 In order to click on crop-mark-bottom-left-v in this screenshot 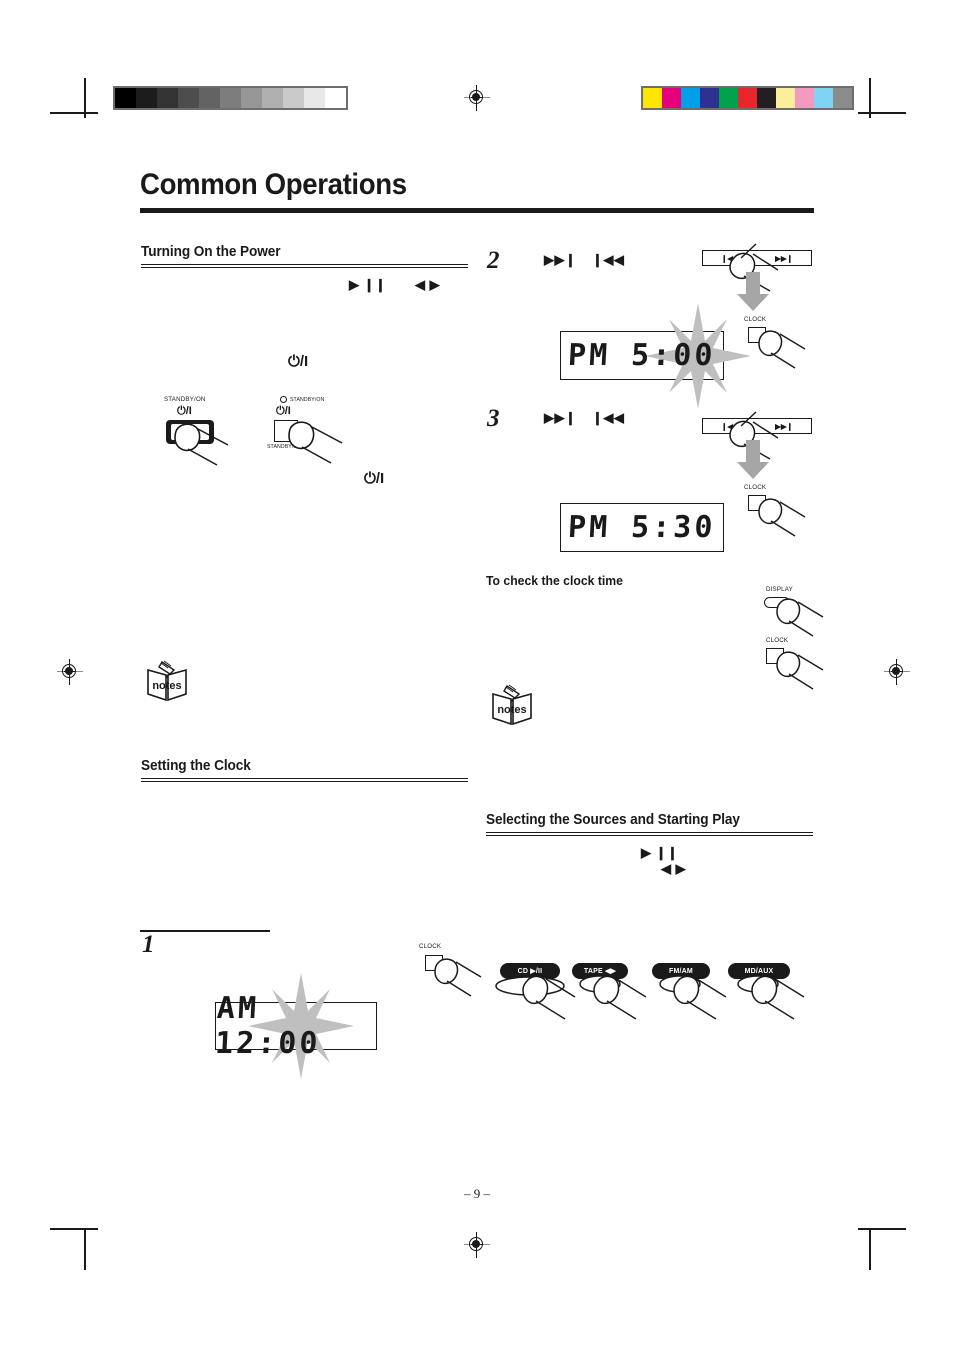, I will do `click(85, 1250)`.